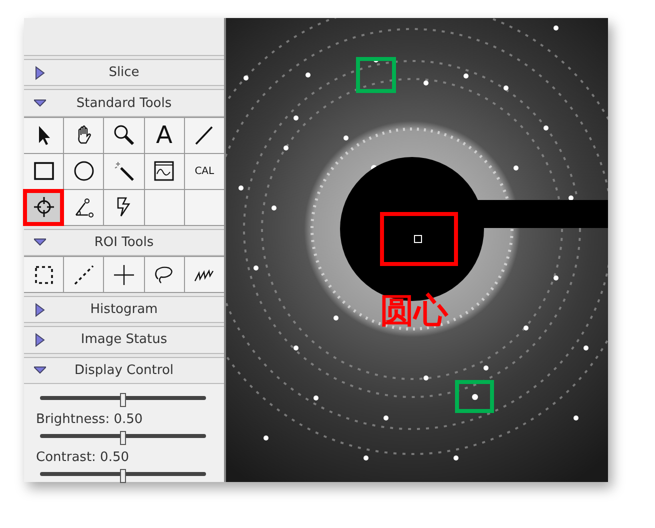 The width and height of the screenshot is (655, 528). I want to click on section-header: Slice, so click(124, 72).